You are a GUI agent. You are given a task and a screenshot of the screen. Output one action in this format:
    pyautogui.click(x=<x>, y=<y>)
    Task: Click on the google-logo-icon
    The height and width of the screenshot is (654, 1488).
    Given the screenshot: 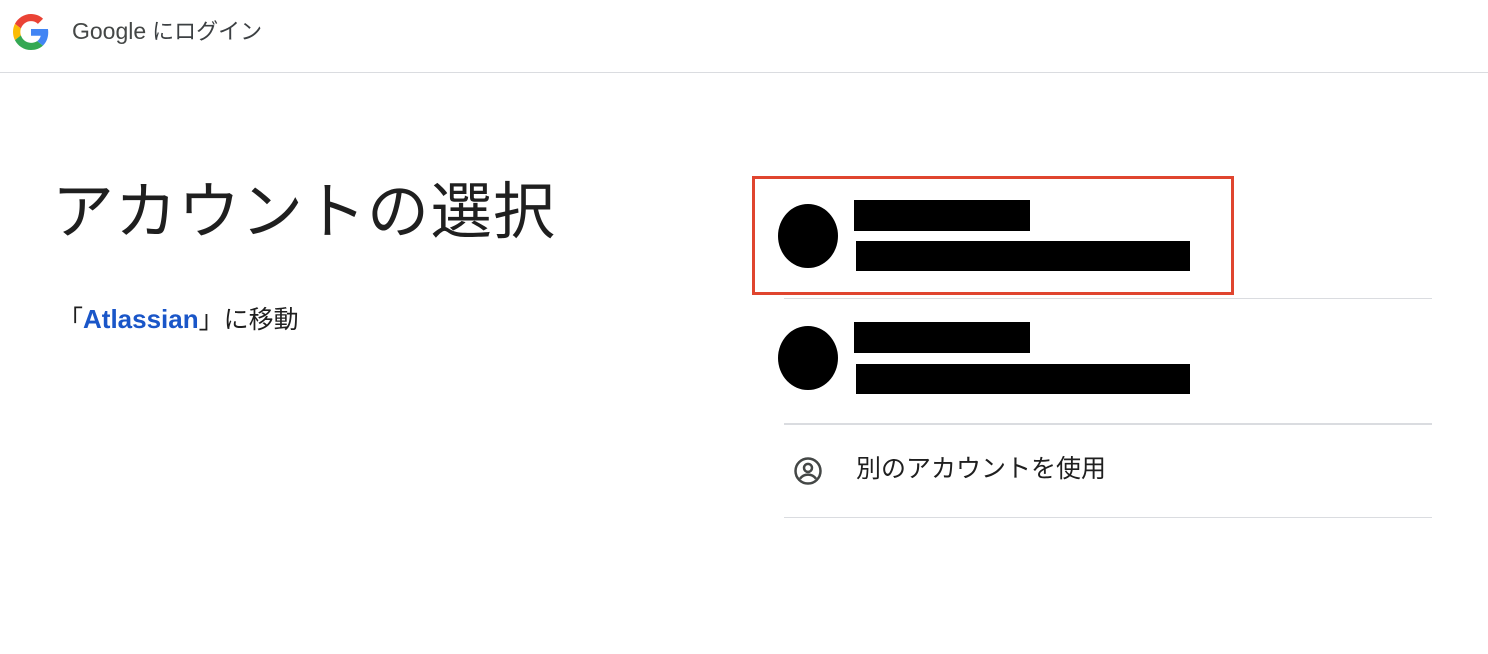 What is the action you would take?
    pyautogui.click(x=31, y=32)
    